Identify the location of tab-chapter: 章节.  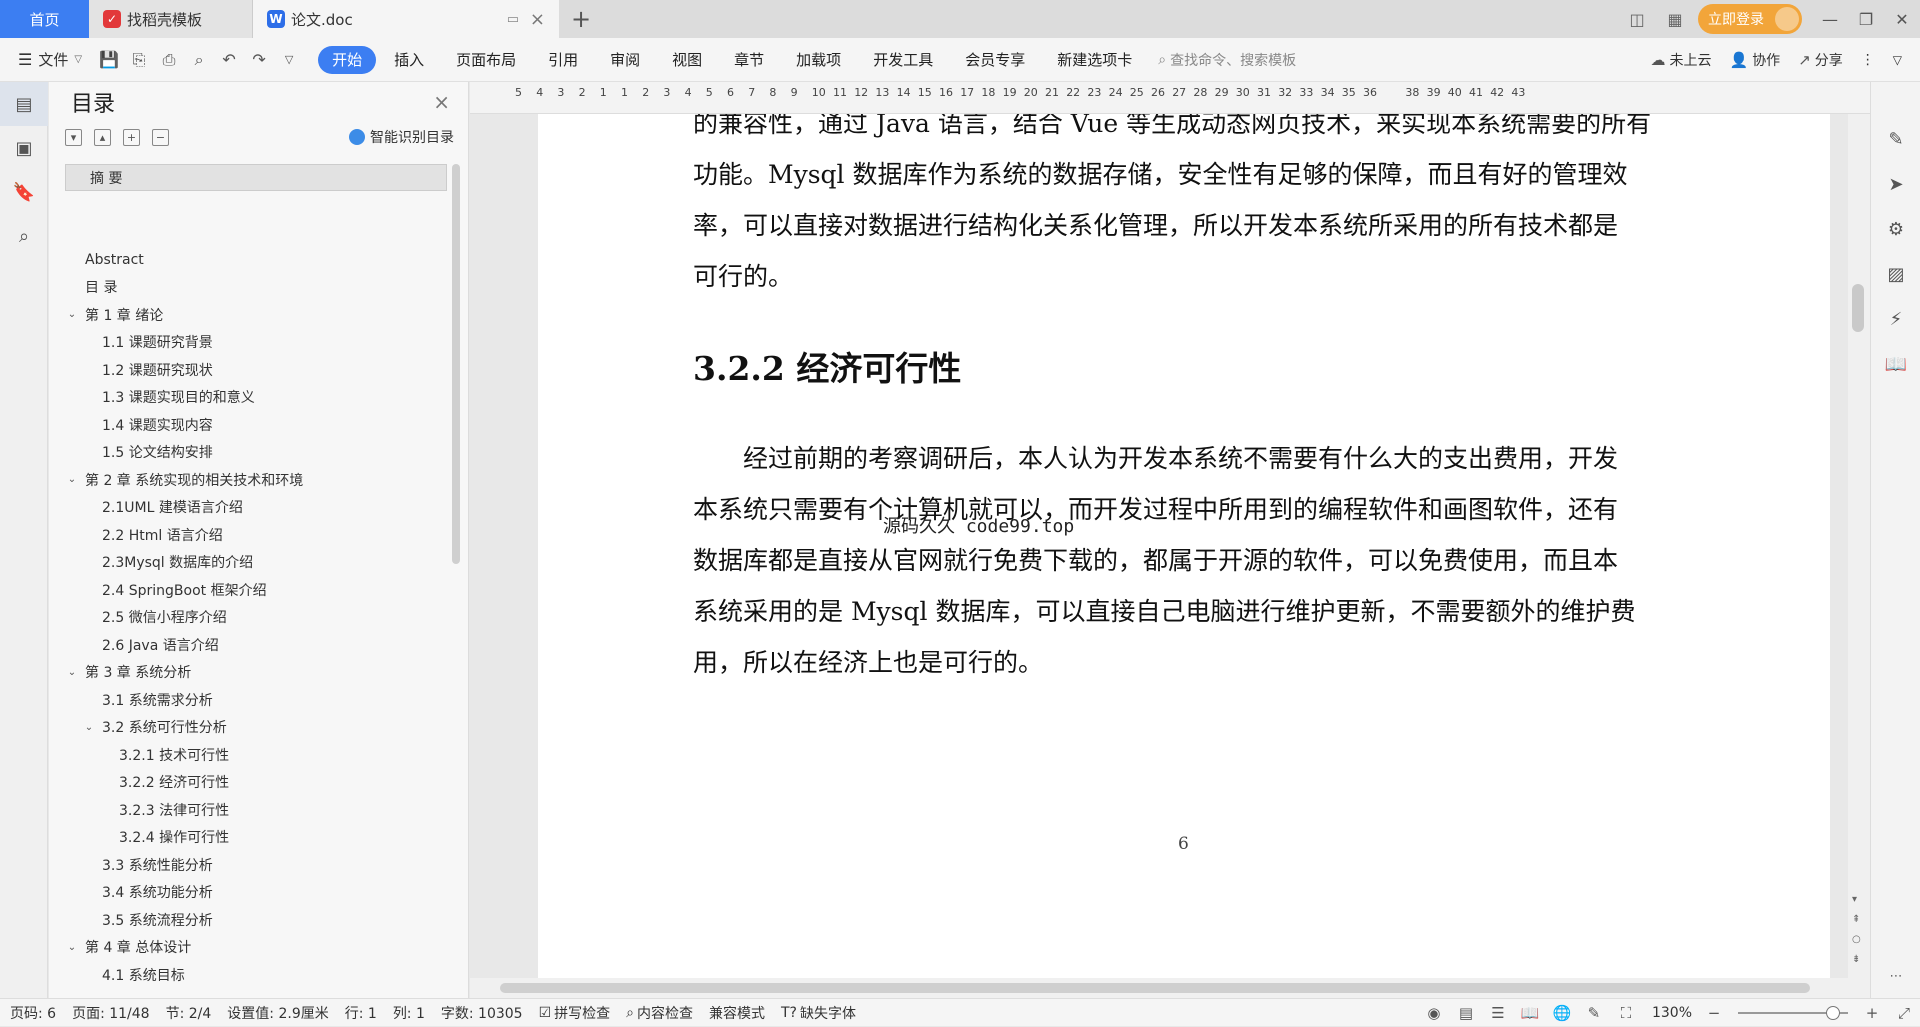
(749, 60).